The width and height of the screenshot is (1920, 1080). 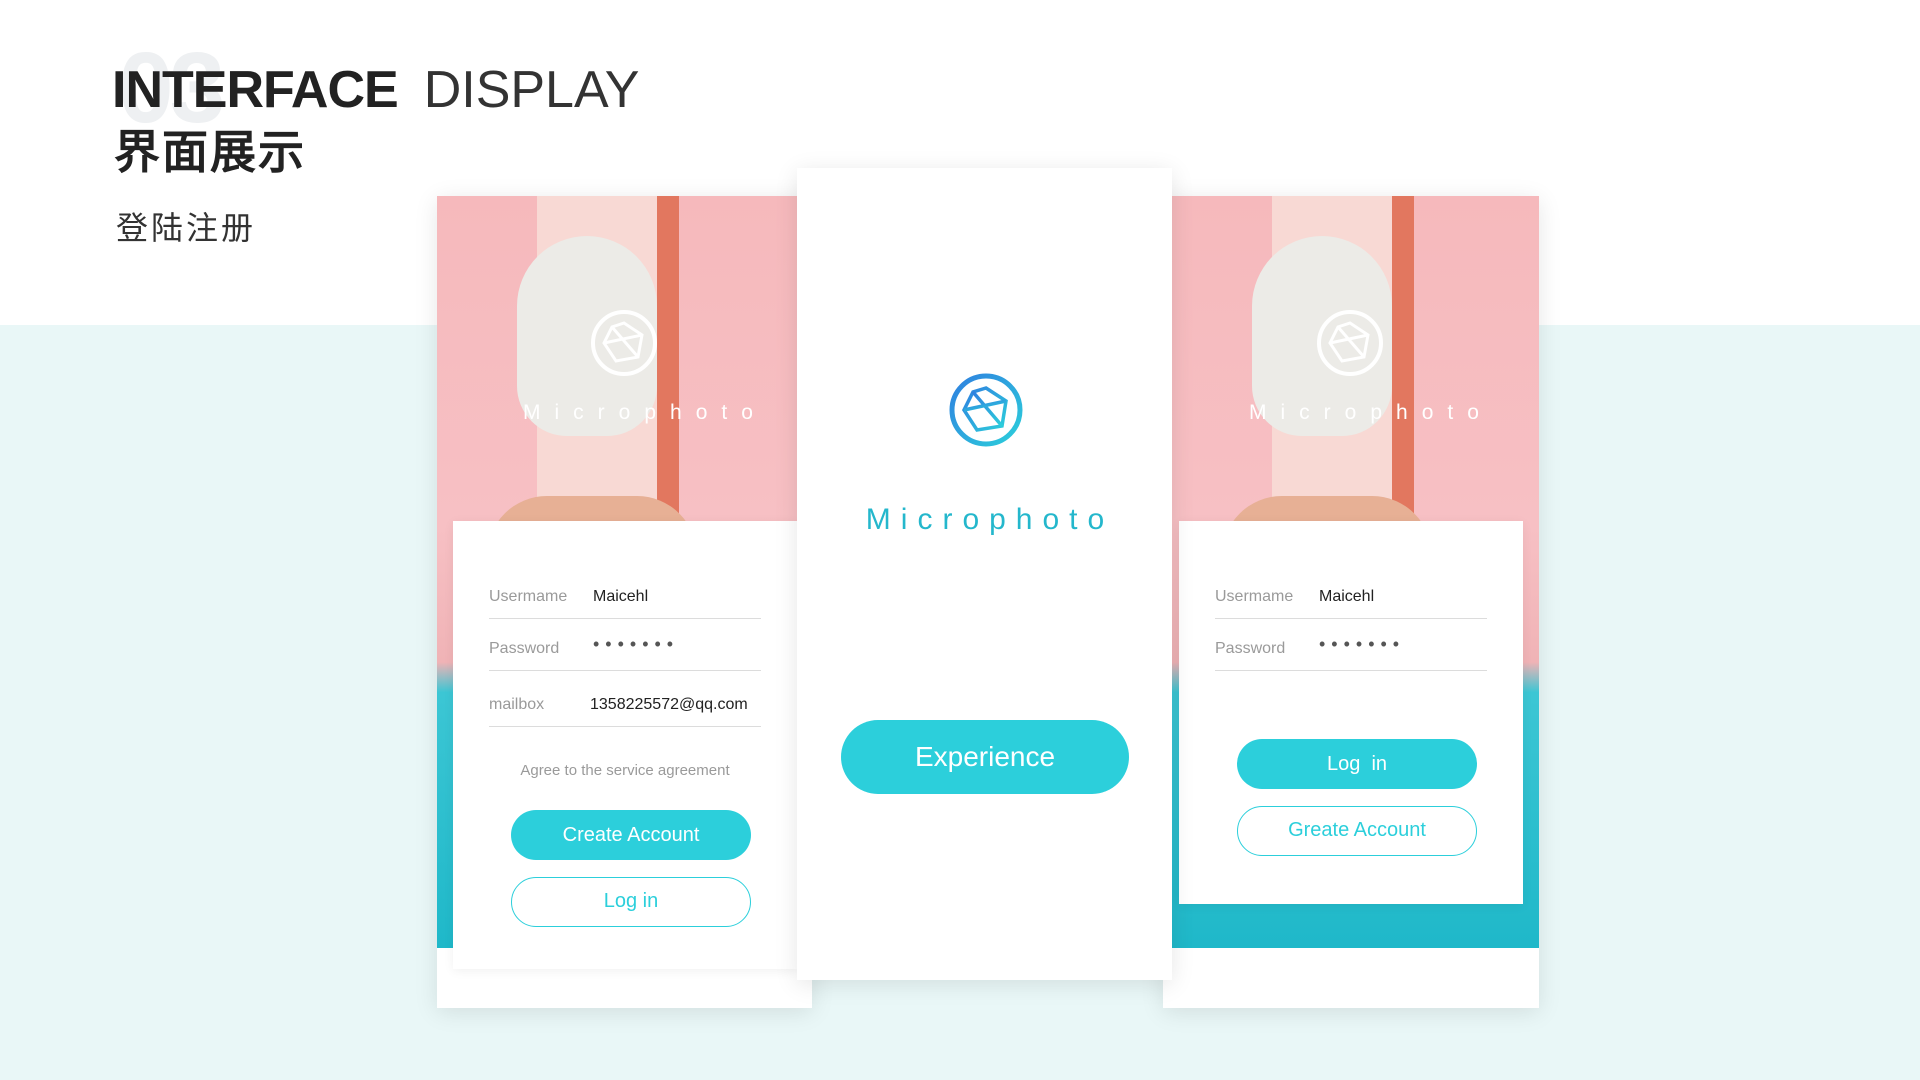 I want to click on page-title-cn: 界面展示, so click(x=210, y=152).